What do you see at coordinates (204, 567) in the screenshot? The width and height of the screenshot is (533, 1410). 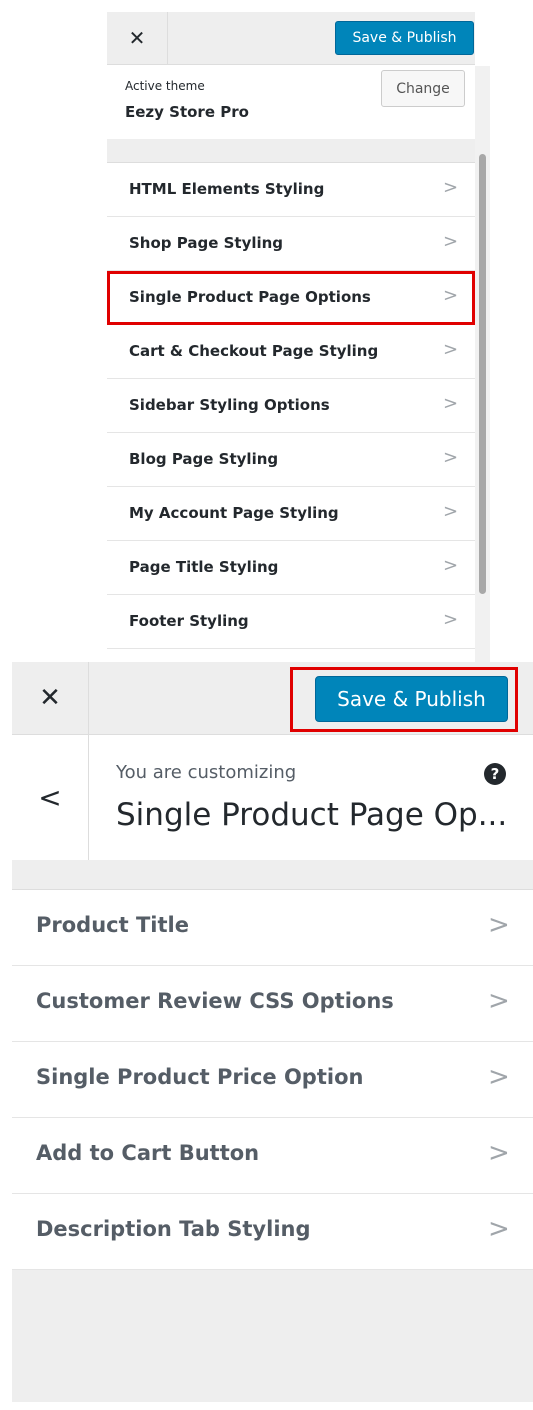 I see `panel-item-label: Page Title Styling` at bounding box center [204, 567].